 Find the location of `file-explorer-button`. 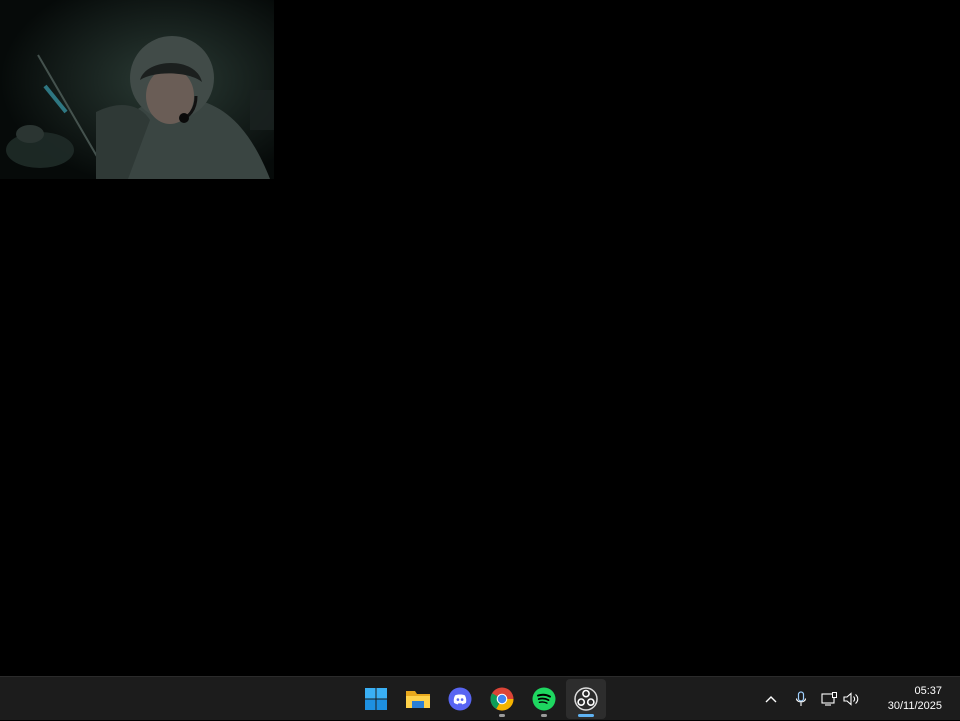

file-explorer-button is located at coordinates (418, 699).